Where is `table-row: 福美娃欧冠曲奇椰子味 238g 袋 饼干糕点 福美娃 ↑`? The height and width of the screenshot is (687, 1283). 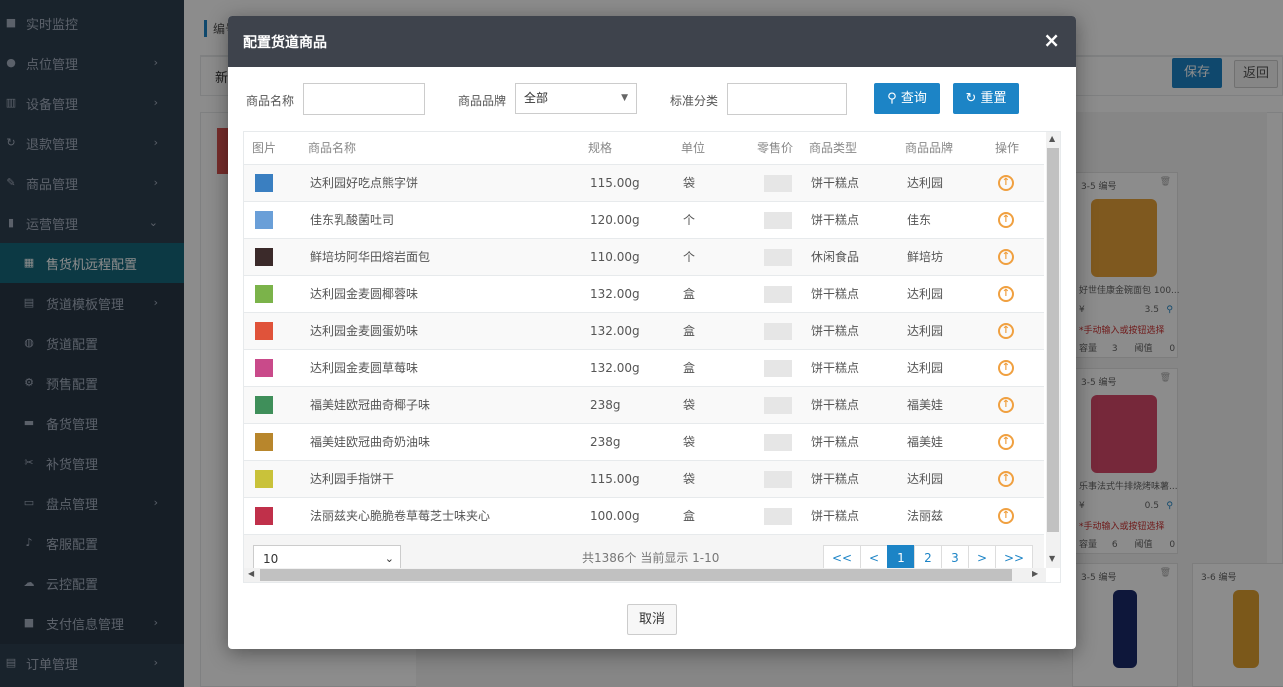
table-row: 福美娃欧冠曲奇椰子味 238g 袋 饼干糕点 福美娃 ↑ is located at coordinates (644, 405).